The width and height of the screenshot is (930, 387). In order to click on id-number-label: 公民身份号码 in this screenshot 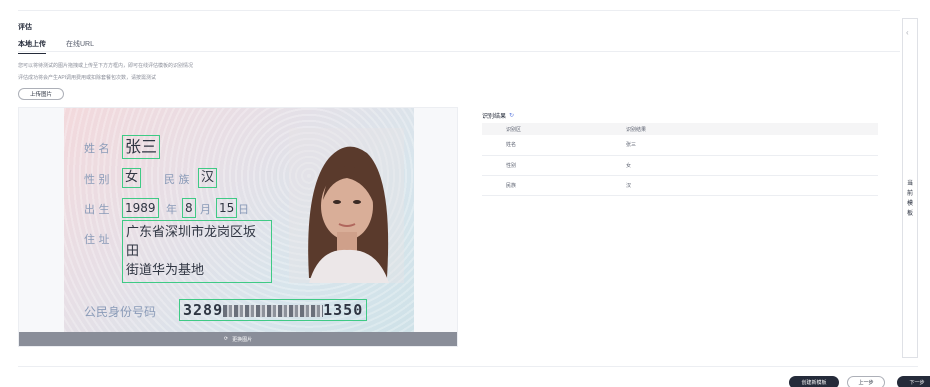, I will do `click(120, 312)`.